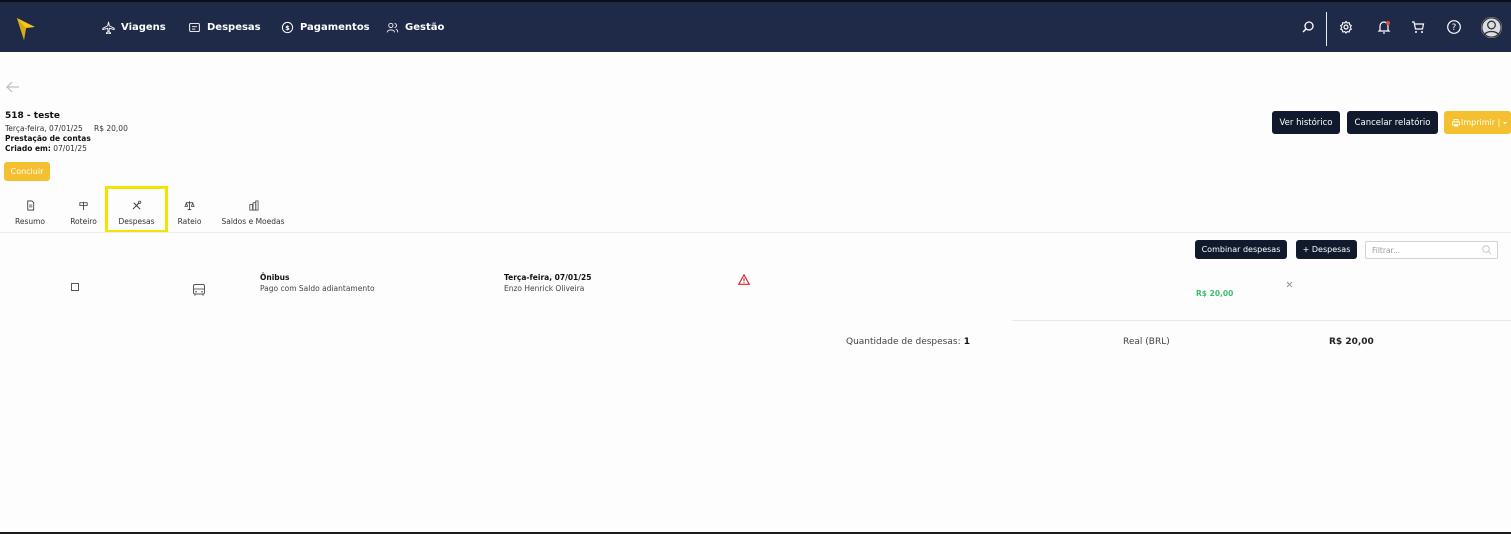 The image size is (1511, 534). Describe the element at coordinates (30, 205) in the screenshot. I see `document-icon` at that location.